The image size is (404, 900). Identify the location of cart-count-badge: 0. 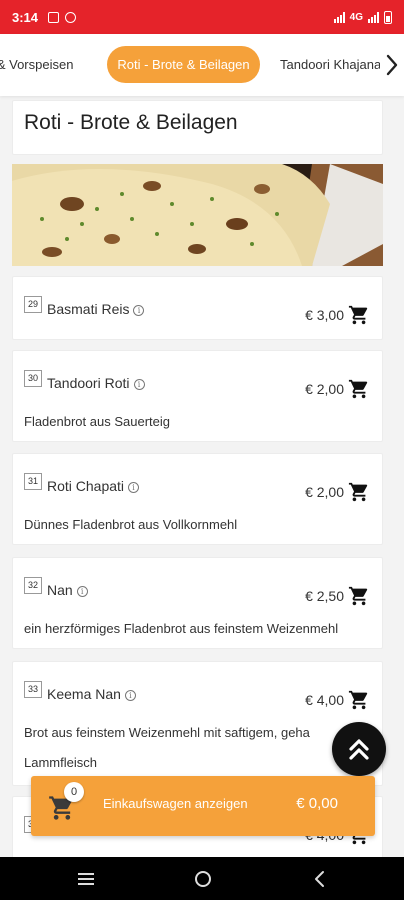
(74, 792).